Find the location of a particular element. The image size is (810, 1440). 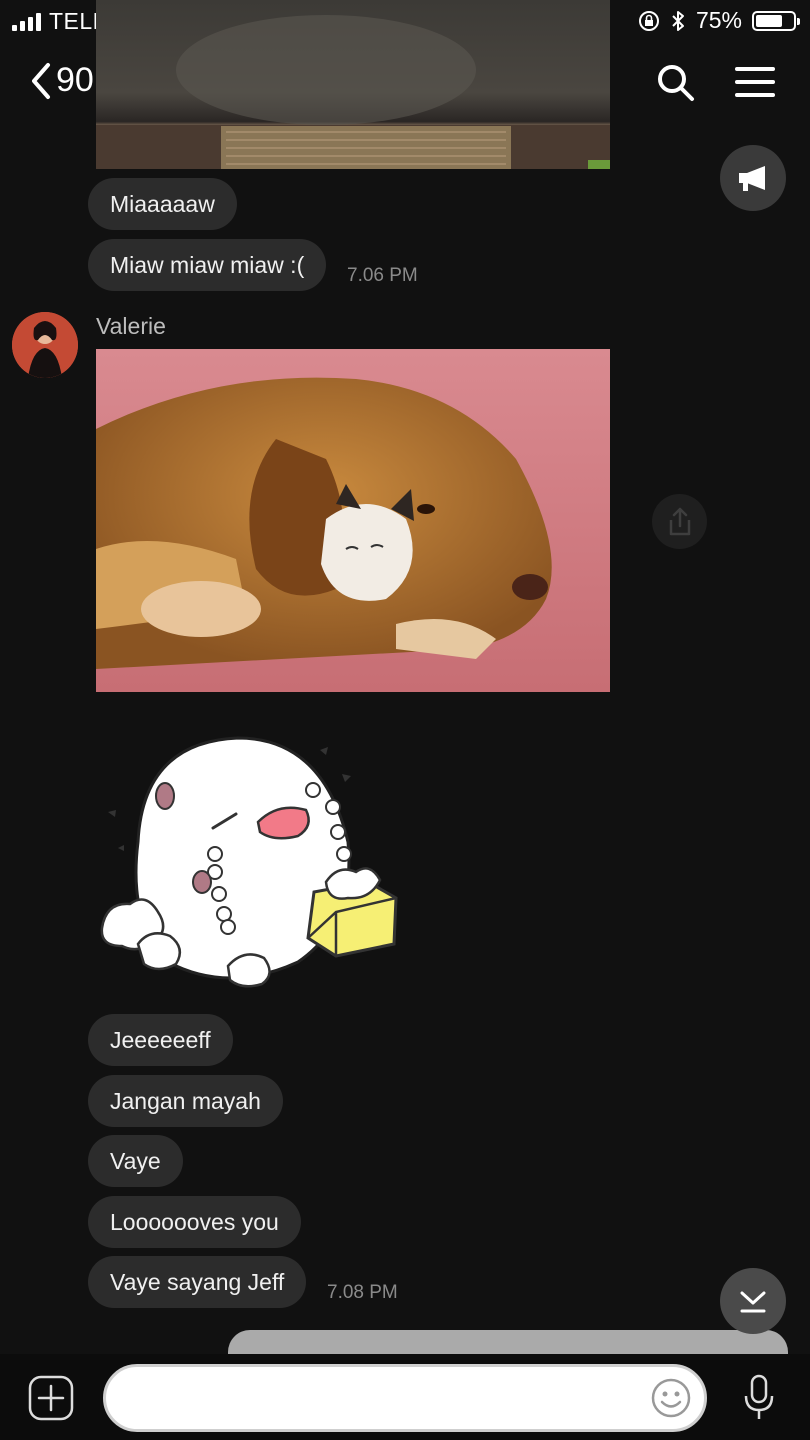

message-input is located at coordinates (405, 1398).